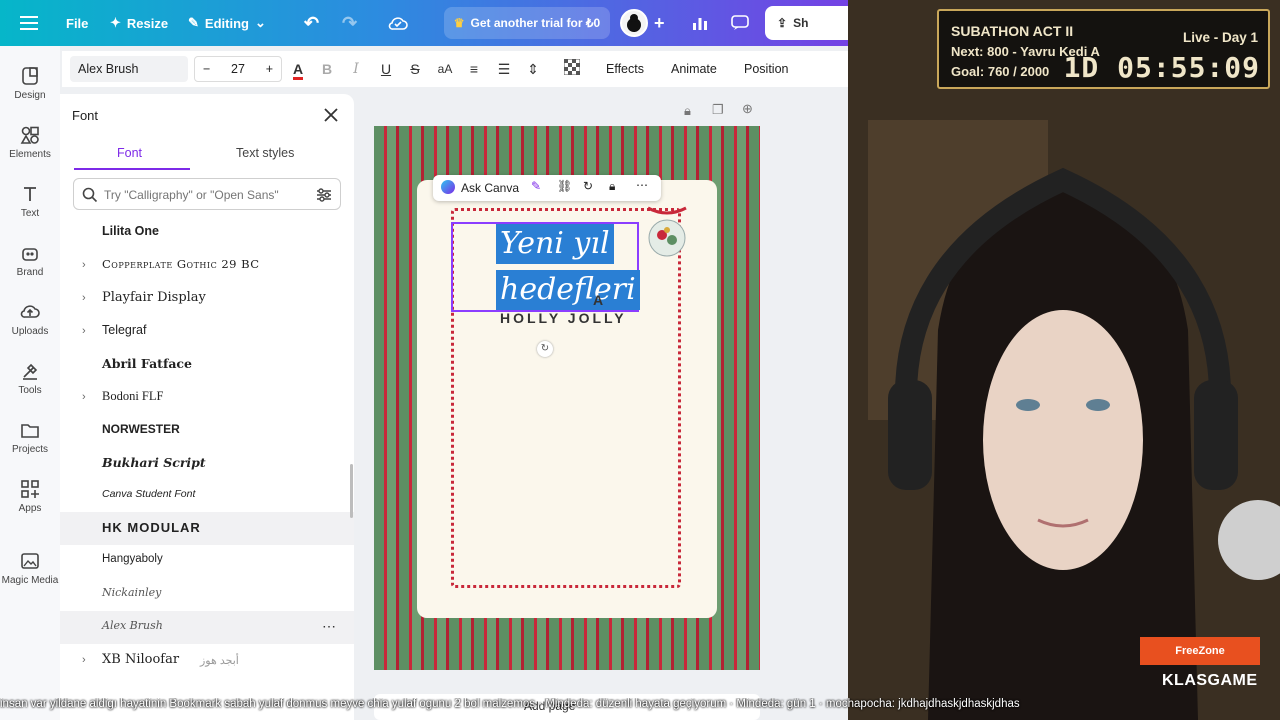 This screenshot has width=1280, height=720. Describe the element at coordinates (386, 69) in the screenshot. I see `underline-icon: U` at that location.